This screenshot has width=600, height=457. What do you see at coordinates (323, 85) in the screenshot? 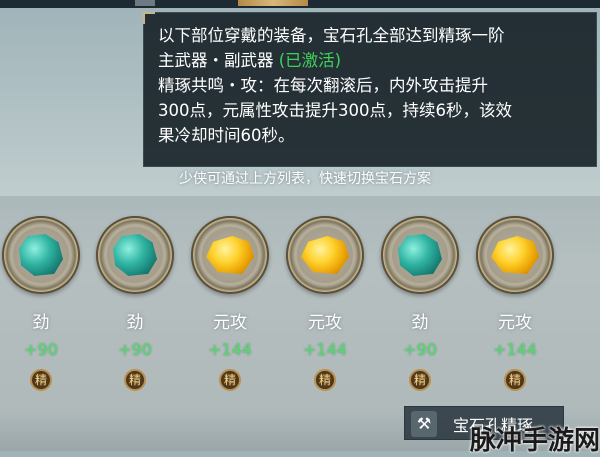
I see `tooltip-line-effect-1: 精琢共鸣・攻：在每次翻滚后，内外攻击提升` at bounding box center [323, 85].